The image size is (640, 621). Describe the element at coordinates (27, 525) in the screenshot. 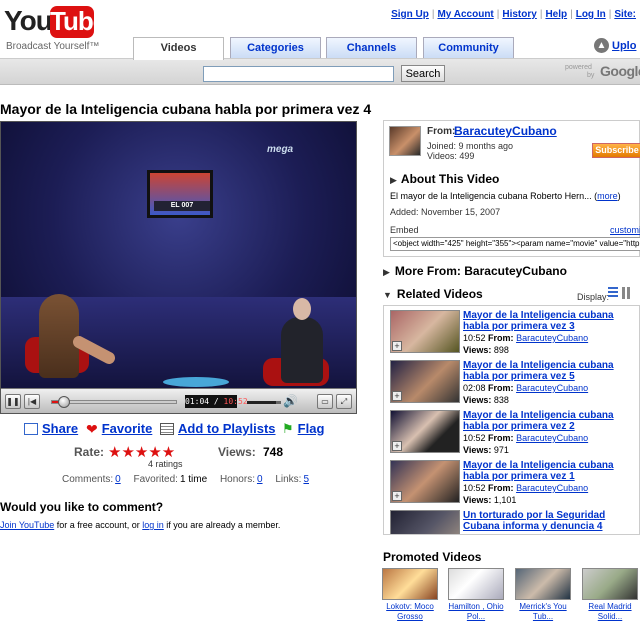

I see `join-youtube-link: Join YouTube` at that location.